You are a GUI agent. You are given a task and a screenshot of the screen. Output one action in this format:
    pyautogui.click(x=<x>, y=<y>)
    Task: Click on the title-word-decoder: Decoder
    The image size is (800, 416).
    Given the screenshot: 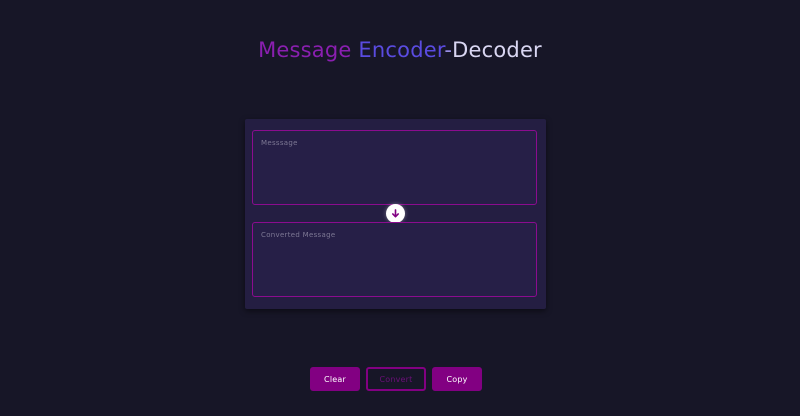 What is the action you would take?
    pyautogui.click(x=497, y=50)
    